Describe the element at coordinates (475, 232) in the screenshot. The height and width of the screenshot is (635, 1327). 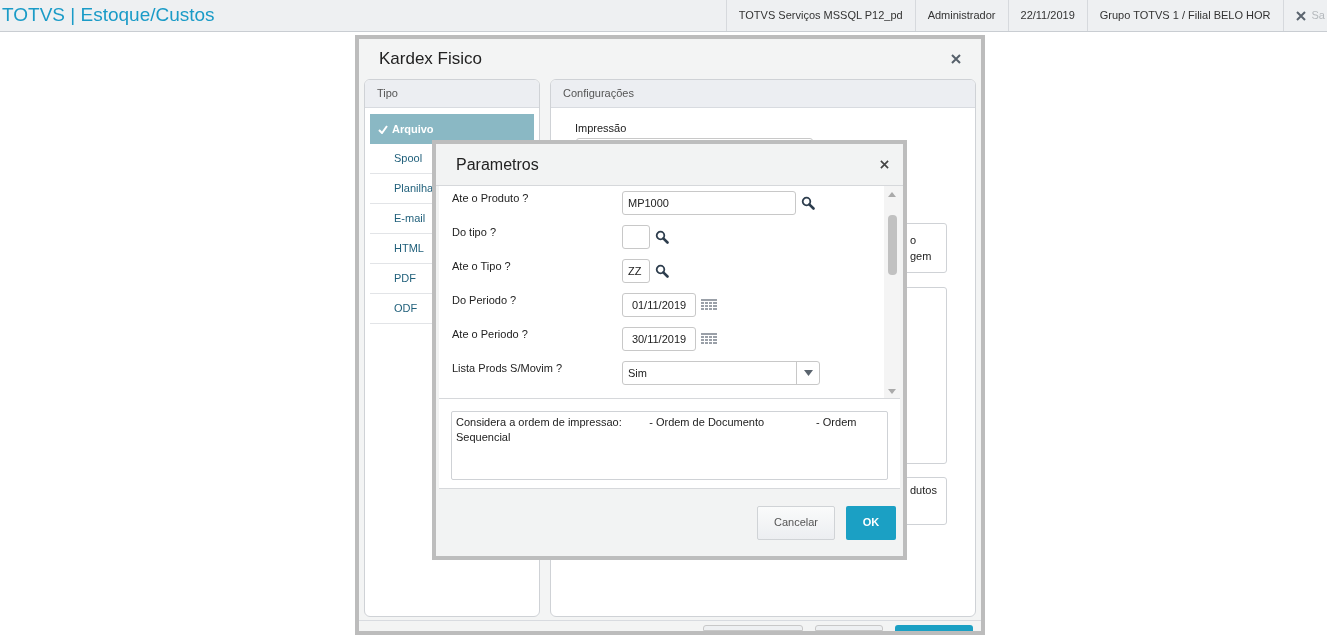
I see `field-label: Do tipo ?` at that location.